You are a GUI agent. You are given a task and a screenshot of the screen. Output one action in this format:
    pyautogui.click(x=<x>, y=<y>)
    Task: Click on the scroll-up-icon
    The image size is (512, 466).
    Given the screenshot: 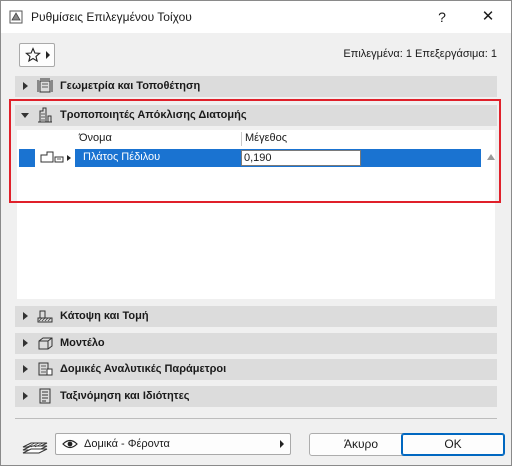 What is the action you would take?
    pyautogui.click(x=491, y=157)
    